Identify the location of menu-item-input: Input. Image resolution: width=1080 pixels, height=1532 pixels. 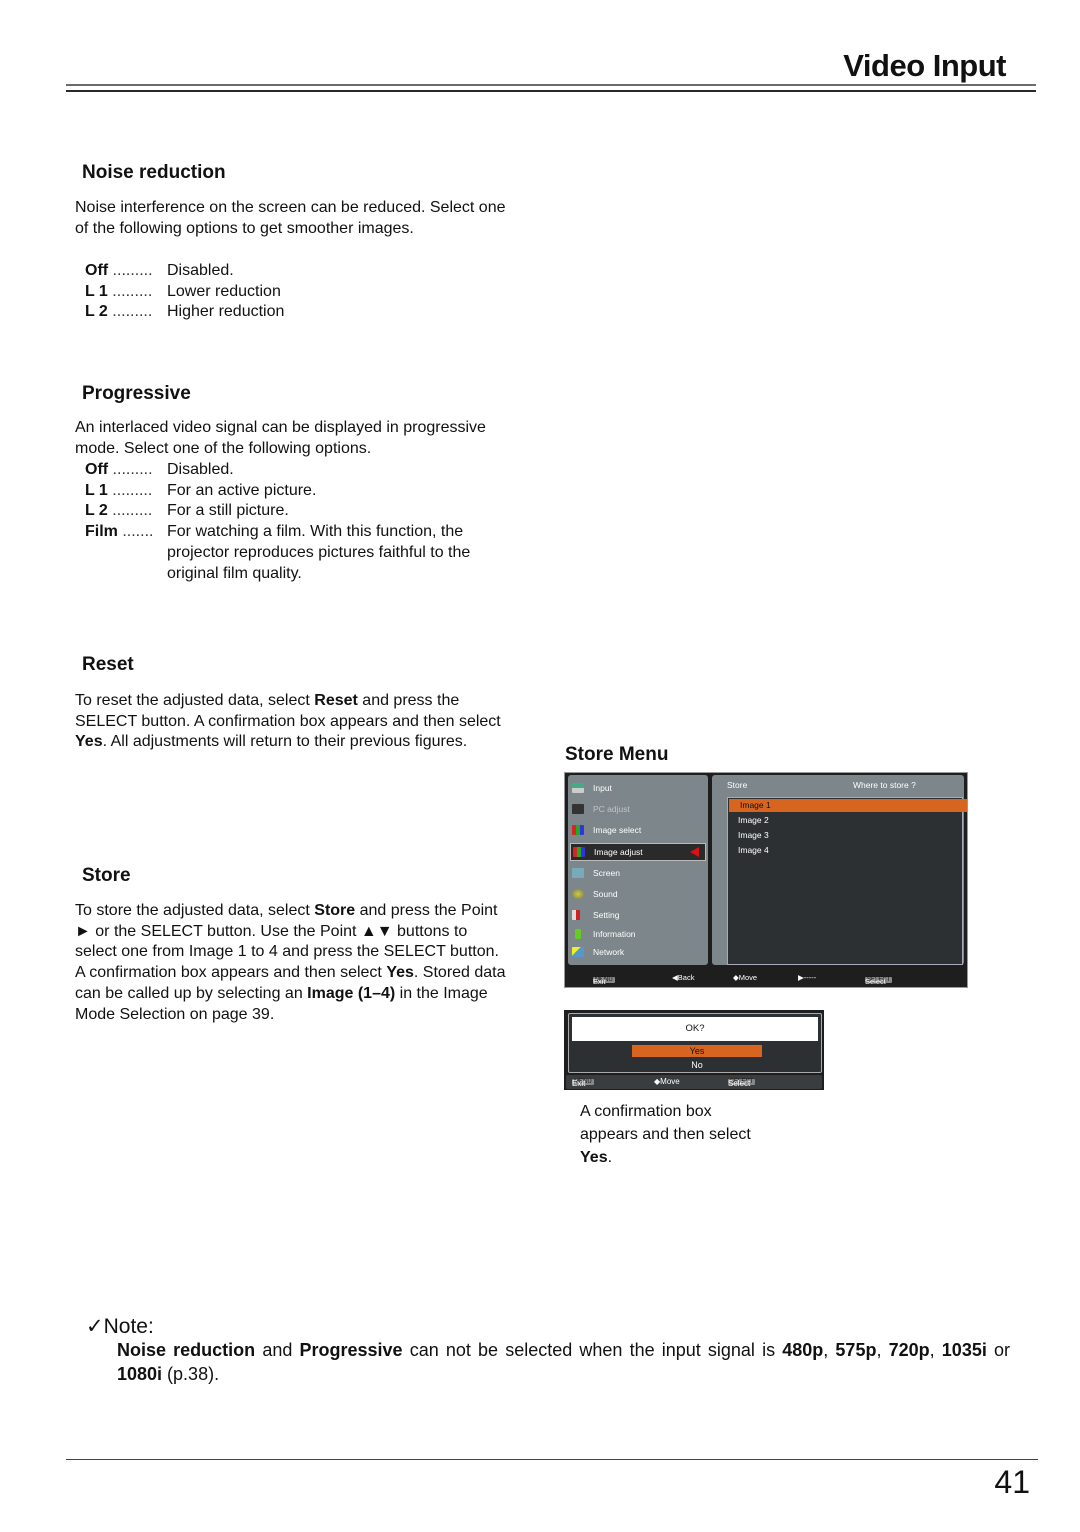
(638, 788).